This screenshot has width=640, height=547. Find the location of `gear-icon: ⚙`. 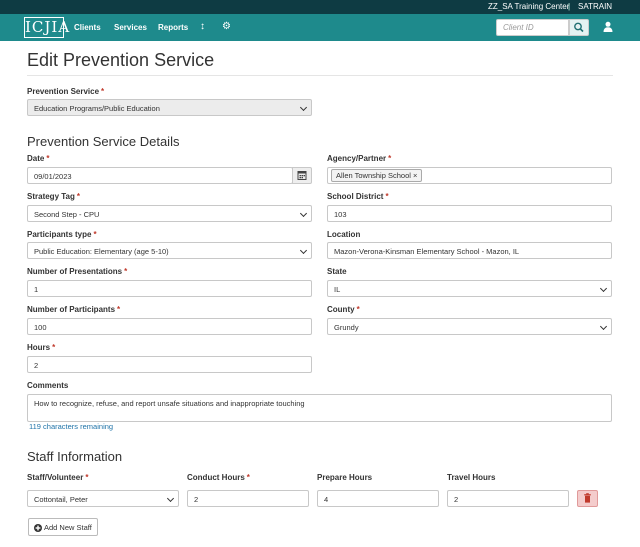

gear-icon: ⚙ is located at coordinates (226, 26).